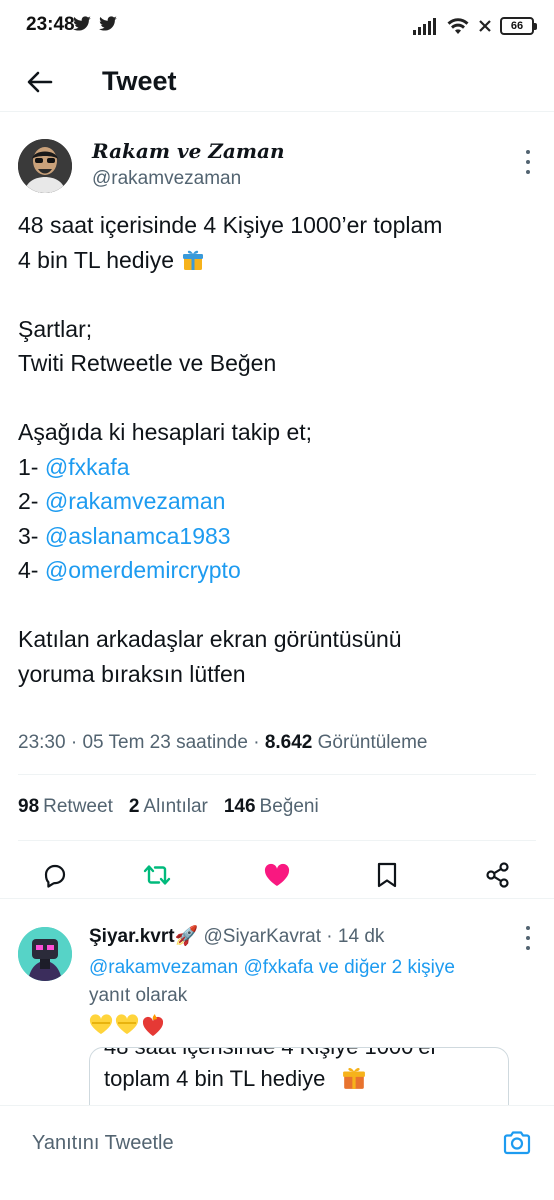 The width and height of the screenshot is (554, 1200). What do you see at coordinates (485, 26) in the screenshot?
I see `x-icon` at bounding box center [485, 26].